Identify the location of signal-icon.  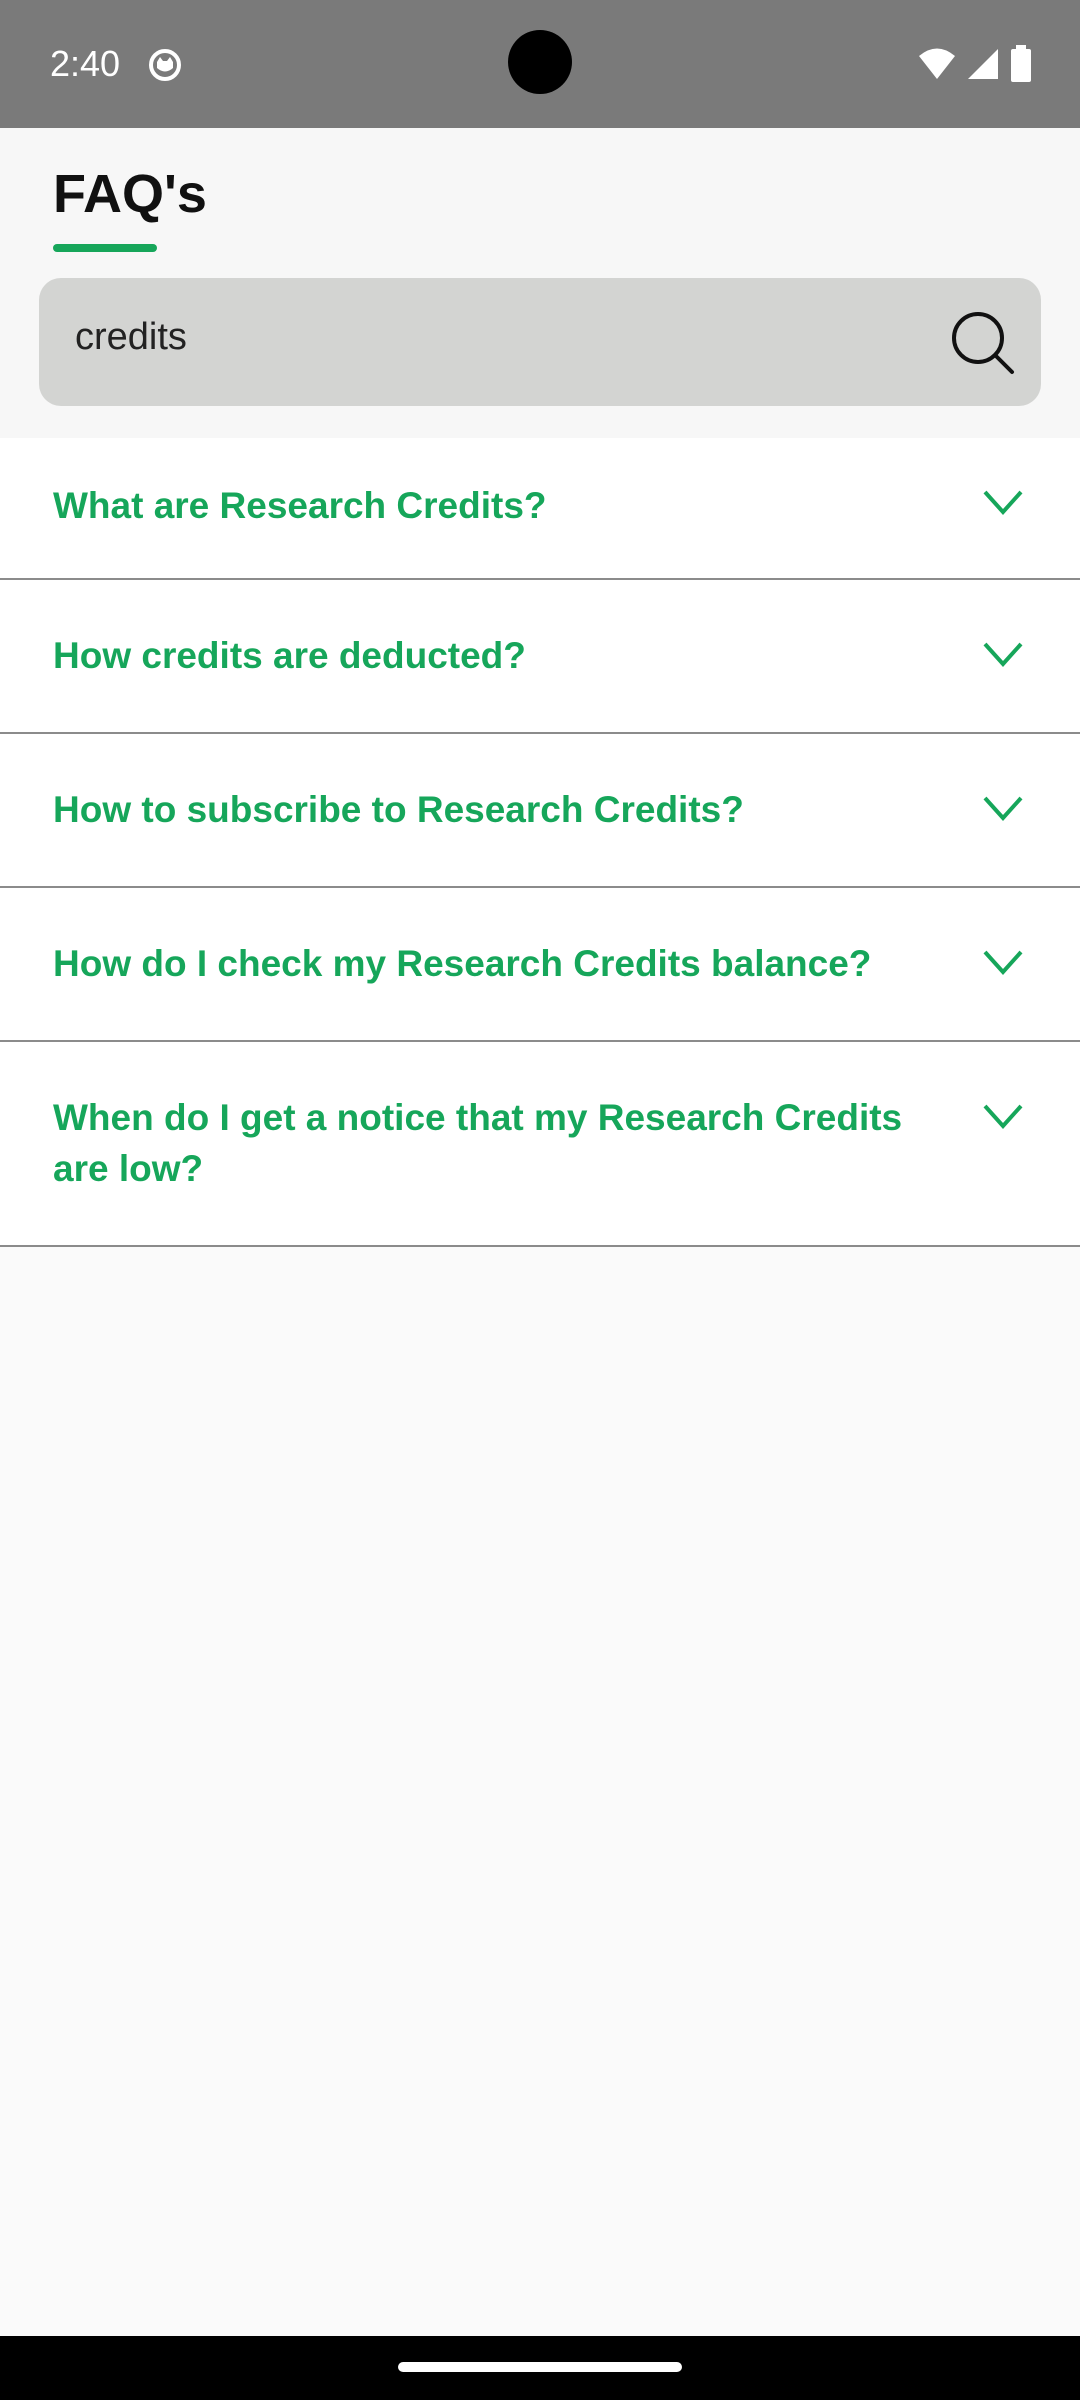
(983, 64).